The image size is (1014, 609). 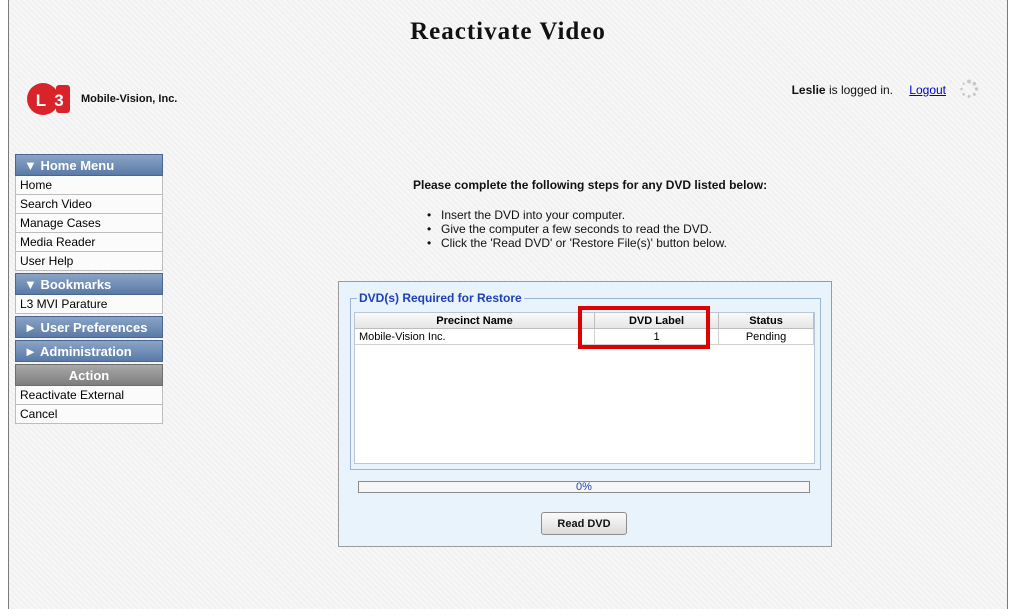 I want to click on sidebar-item-l3-mvi-parature: L3 MVI Parature, so click(x=89, y=304).